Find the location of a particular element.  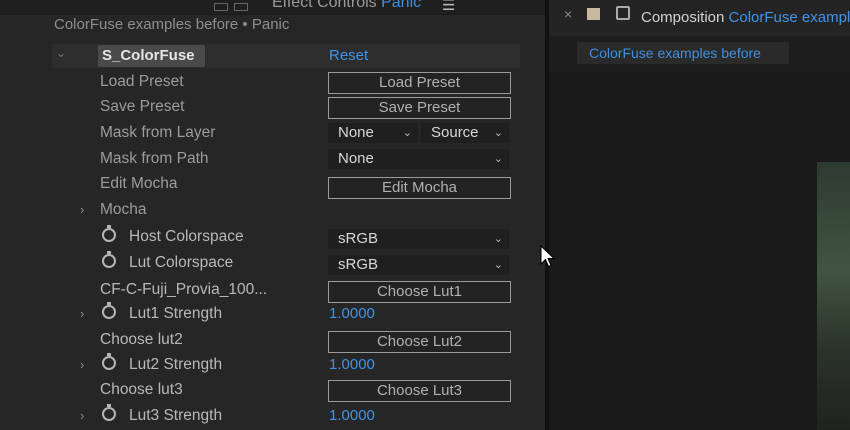

menu-icon: ☰ is located at coordinates (448, 7).